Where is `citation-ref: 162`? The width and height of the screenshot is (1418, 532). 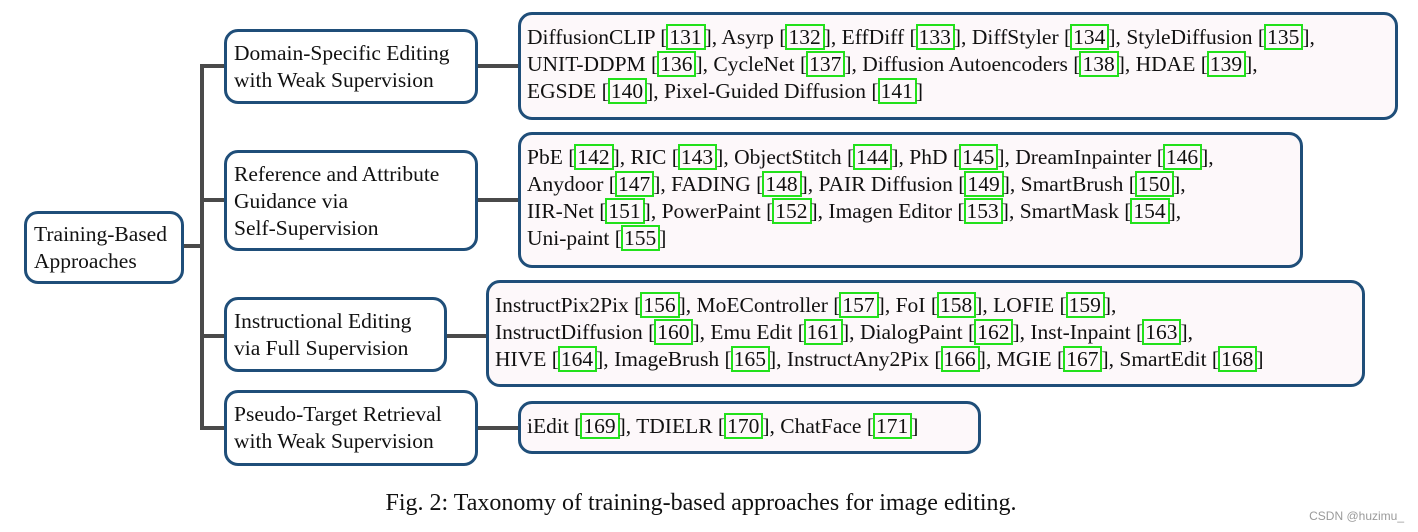 citation-ref: 162 is located at coordinates (994, 332).